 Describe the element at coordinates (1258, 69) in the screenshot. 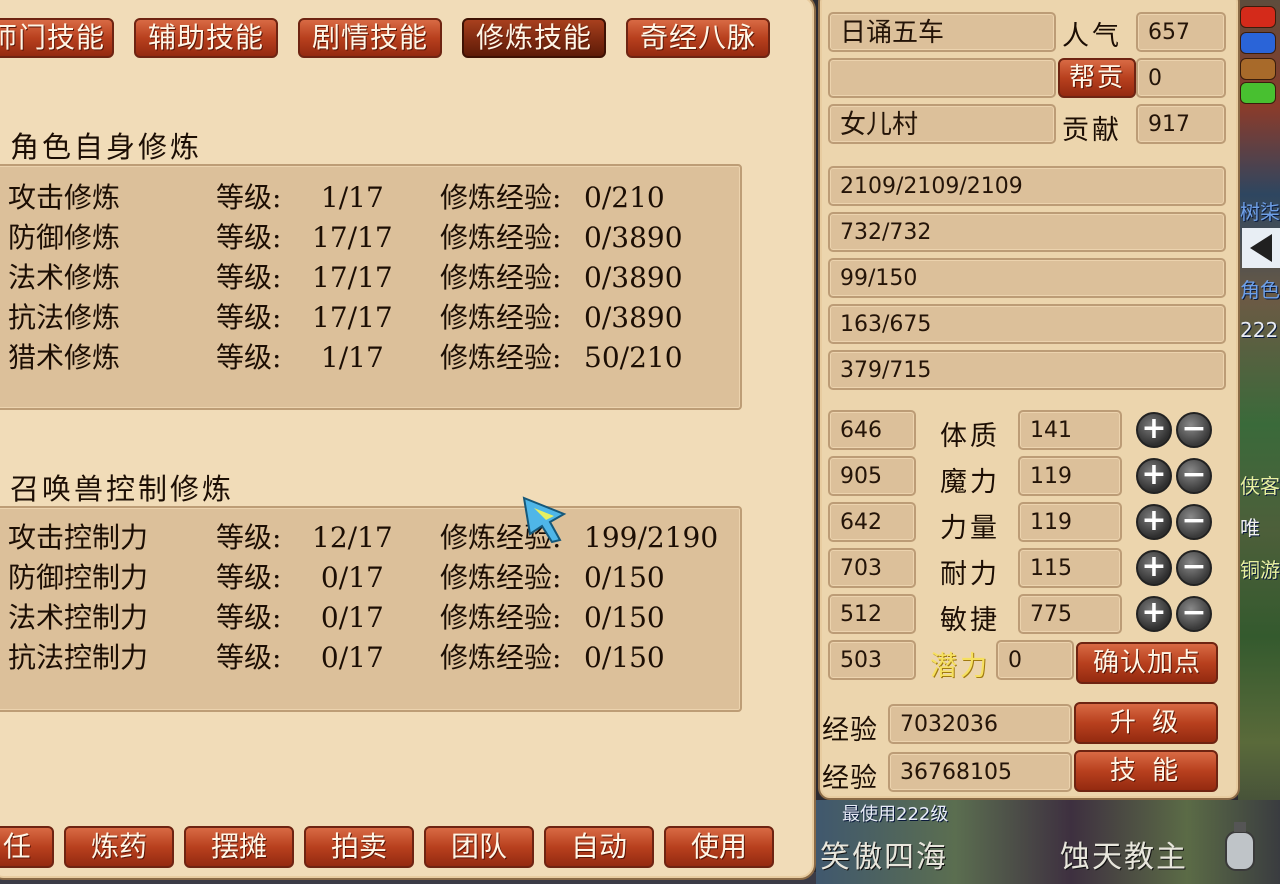

I see `side-tab-brown` at that location.